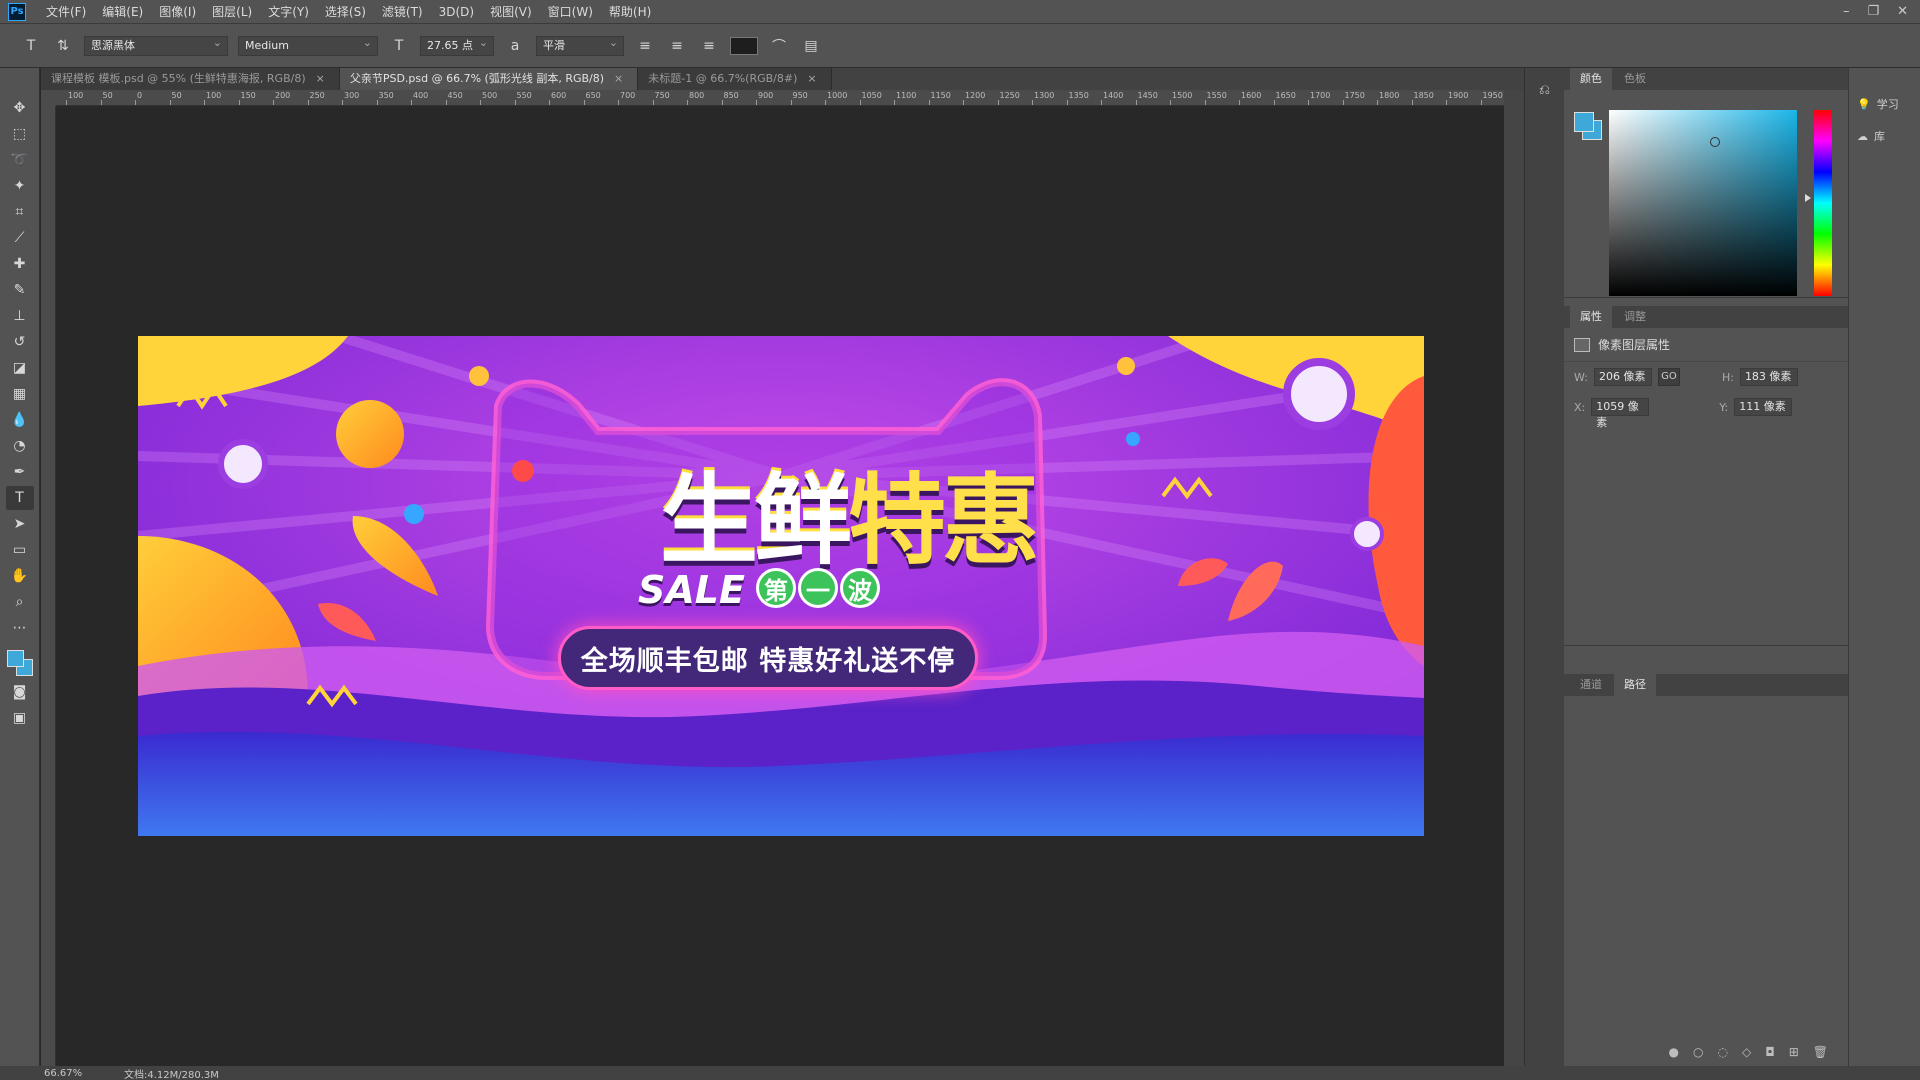 The height and width of the screenshot is (1080, 1920). Describe the element at coordinates (489, 79) in the screenshot. I see `tab-document-active: 父亲节PSD.psd @ 66.7% (弧形光线 副本, RGB/8) ×` at that location.